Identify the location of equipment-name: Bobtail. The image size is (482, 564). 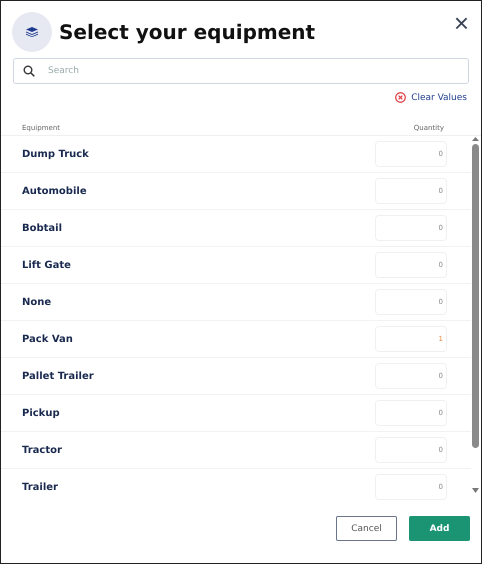
(42, 228).